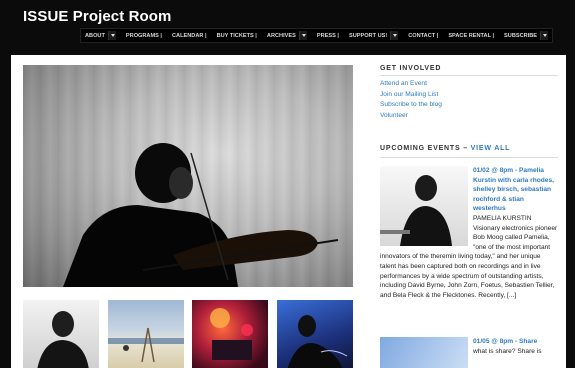 The image size is (575, 368). I want to click on nav-buy-tickets: BUY TICKETS |, so click(237, 36).